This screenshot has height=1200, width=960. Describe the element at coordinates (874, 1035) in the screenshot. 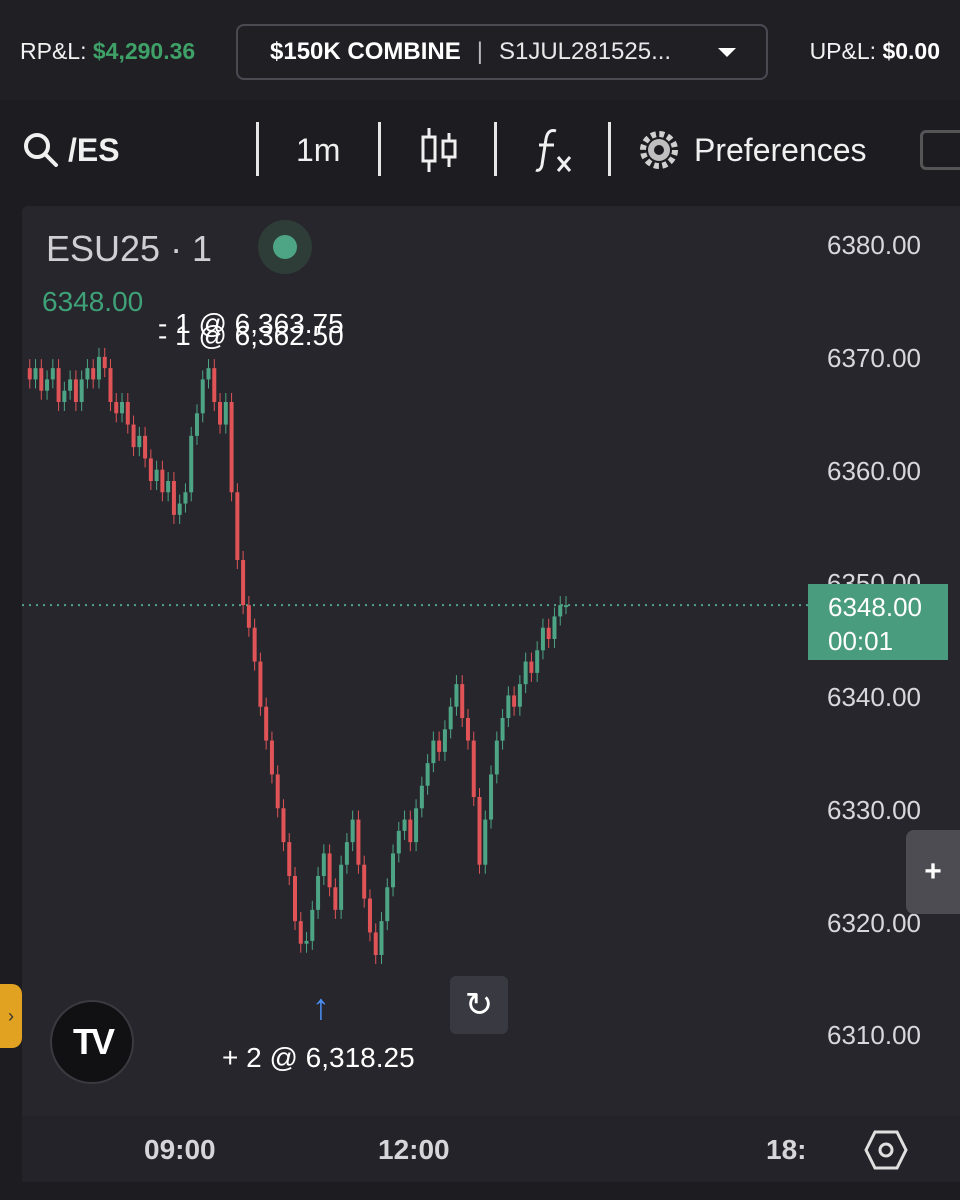

I see `y-tick: 6310.00` at that location.